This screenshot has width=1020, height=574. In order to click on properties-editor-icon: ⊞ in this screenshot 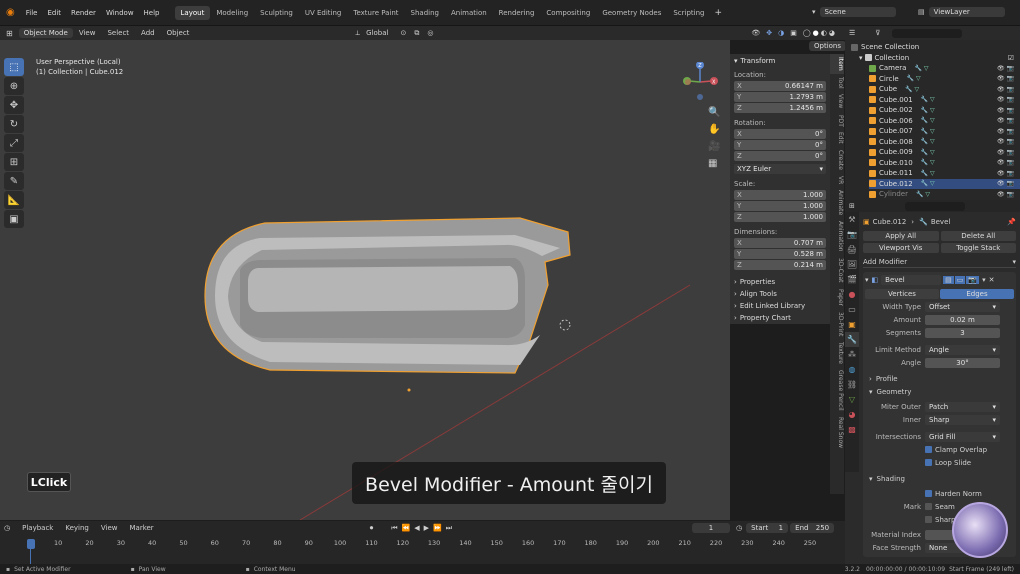, I will do `click(852, 206)`.